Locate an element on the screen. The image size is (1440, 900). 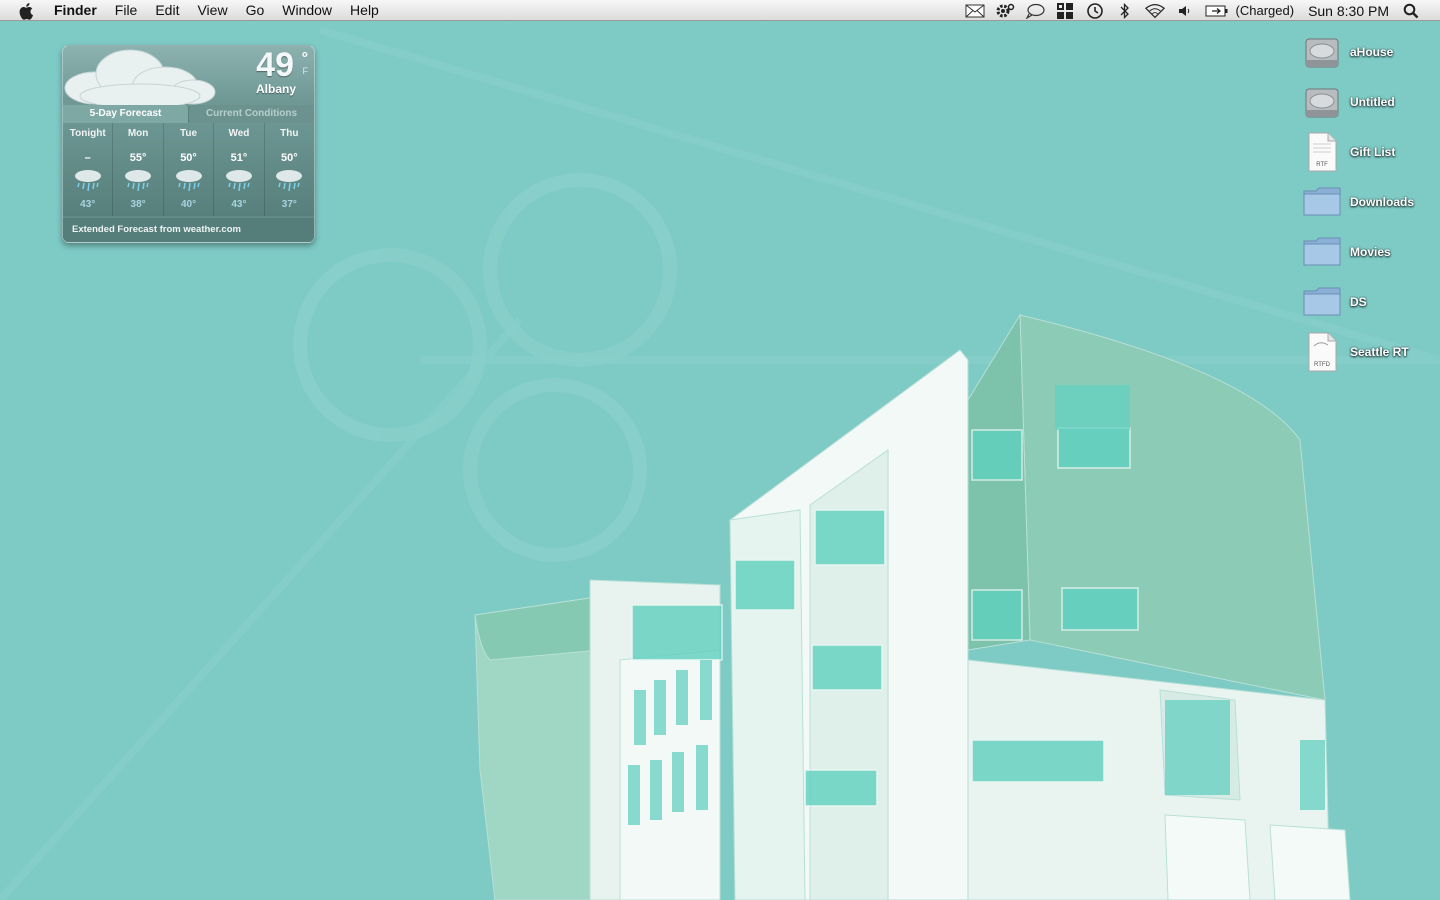
city-name: Albany is located at coordinates (275, 89).